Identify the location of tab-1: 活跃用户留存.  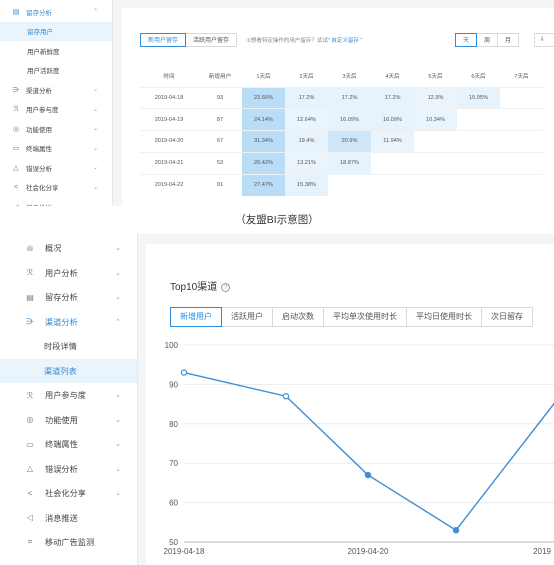
(212, 40).